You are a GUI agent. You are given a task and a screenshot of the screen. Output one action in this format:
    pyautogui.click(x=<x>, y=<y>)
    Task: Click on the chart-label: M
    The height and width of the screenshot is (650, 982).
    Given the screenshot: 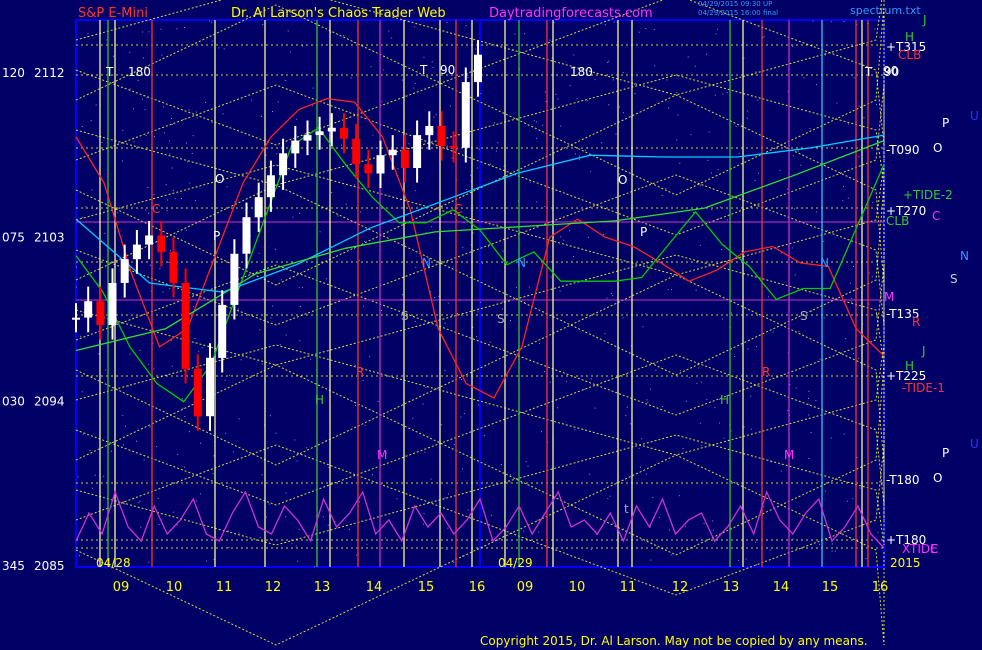 What is the action you would take?
    pyautogui.click(x=382, y=455)
    